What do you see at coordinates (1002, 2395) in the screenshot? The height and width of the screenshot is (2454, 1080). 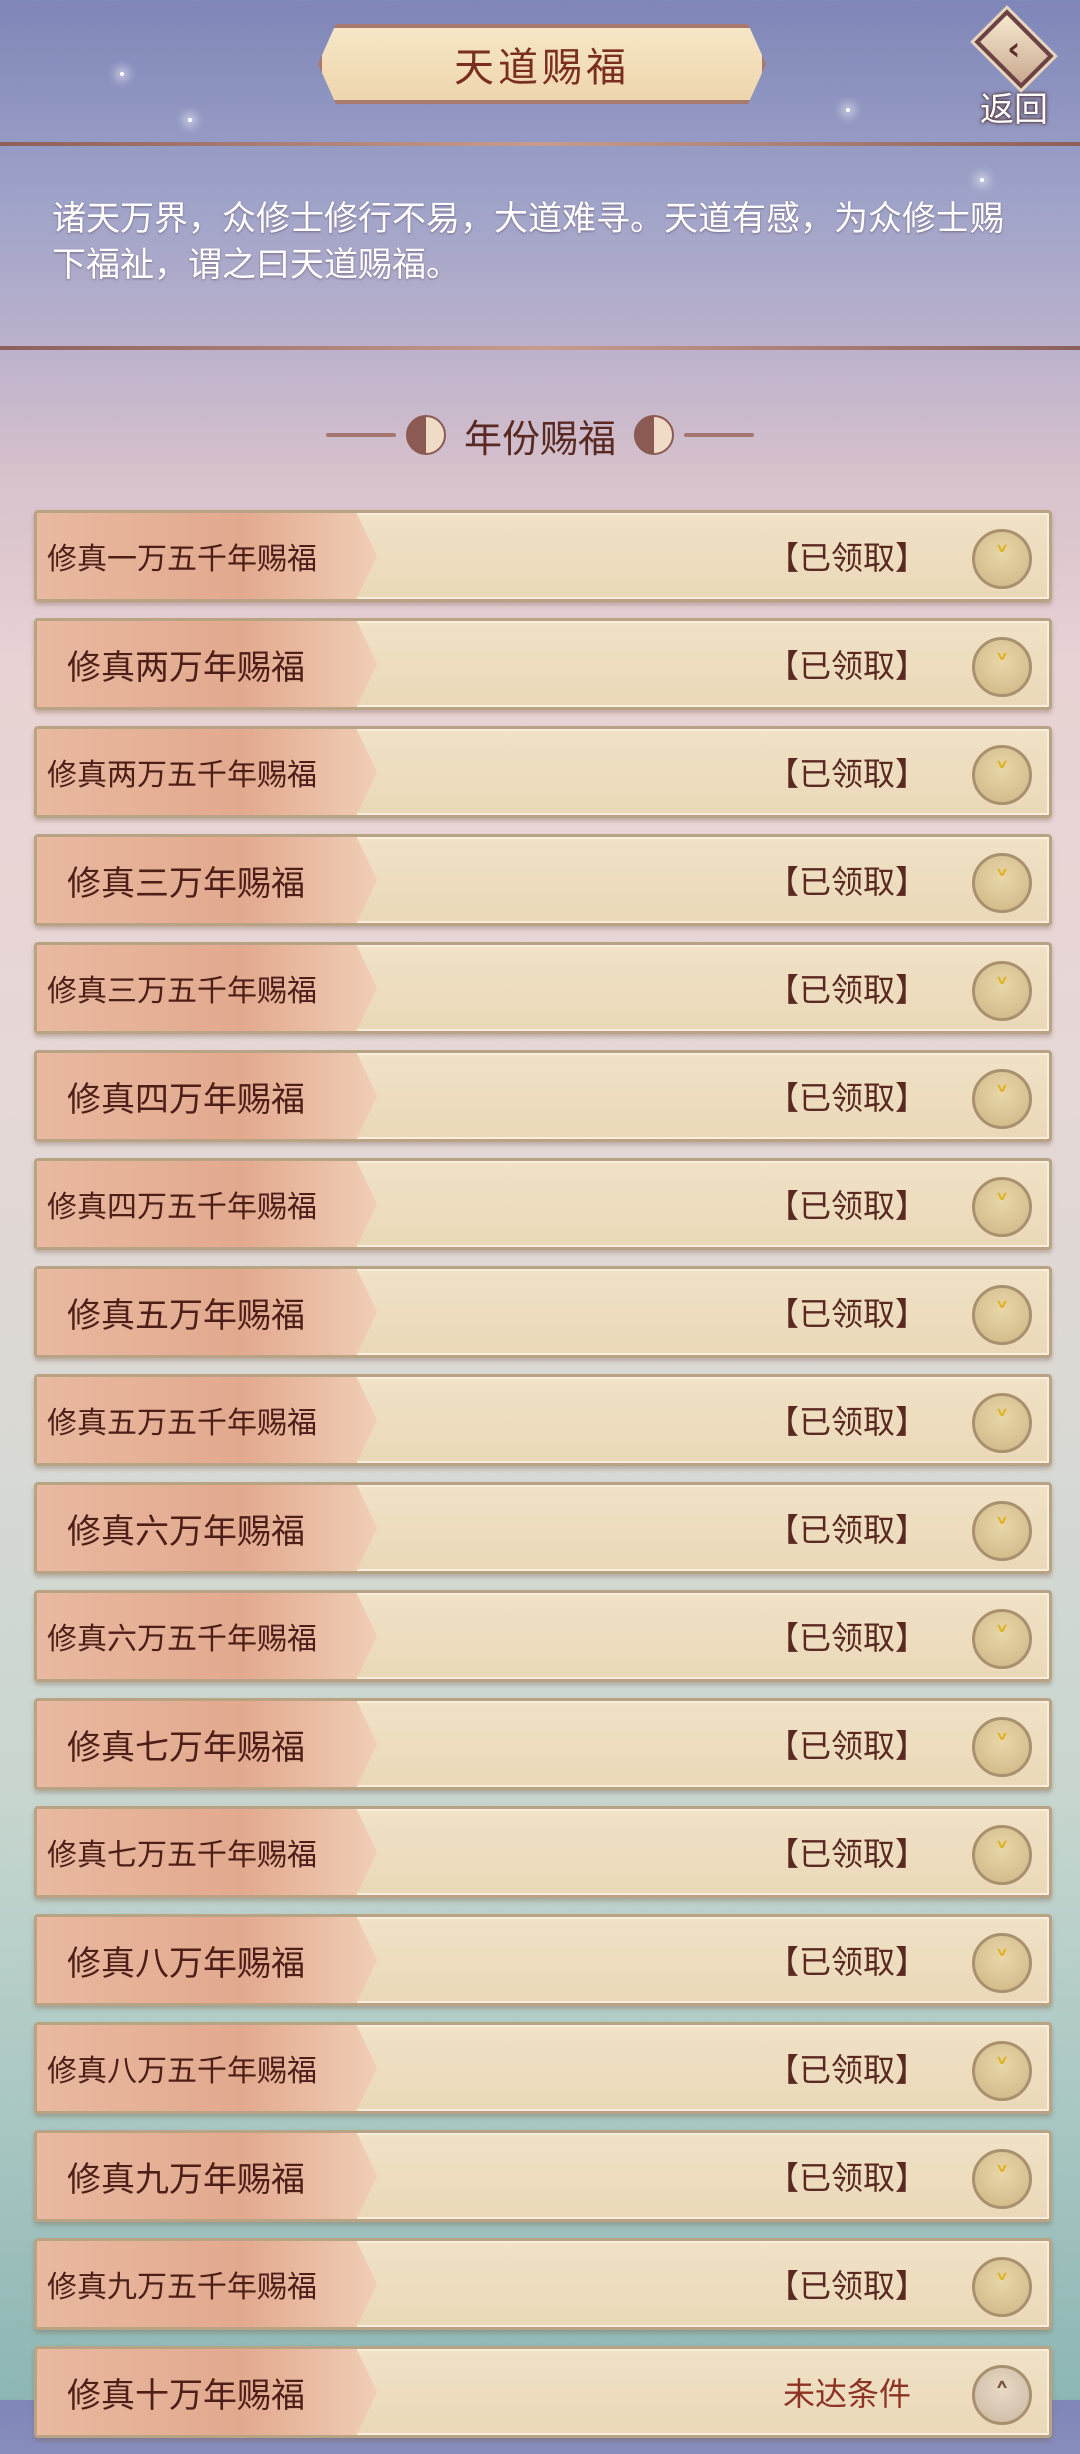 I see `chevron-up-icon: ˄` at bounding box center [1002, 2395].